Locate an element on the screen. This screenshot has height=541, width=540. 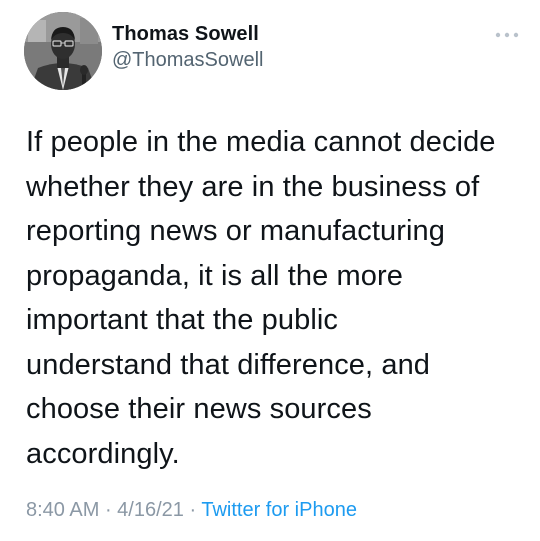
avatar is located at coordinates (63, 51).